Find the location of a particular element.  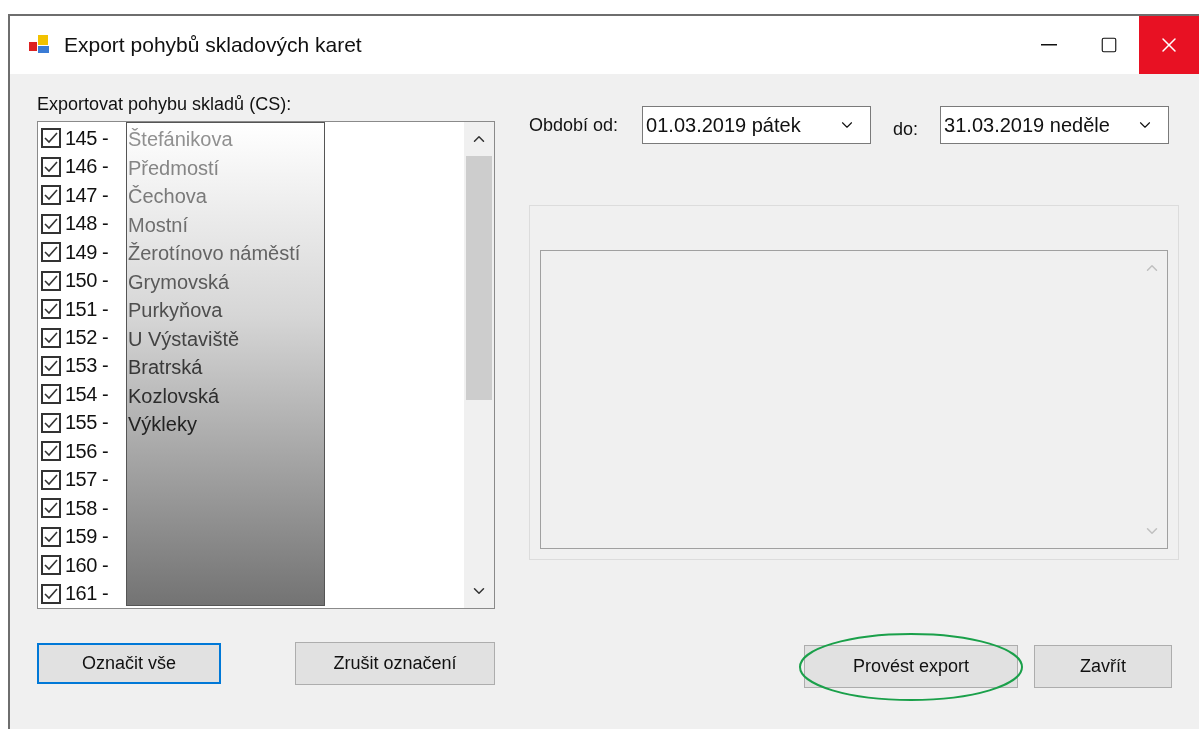

store-name: Předmostí is located at coordinates (174, 168).